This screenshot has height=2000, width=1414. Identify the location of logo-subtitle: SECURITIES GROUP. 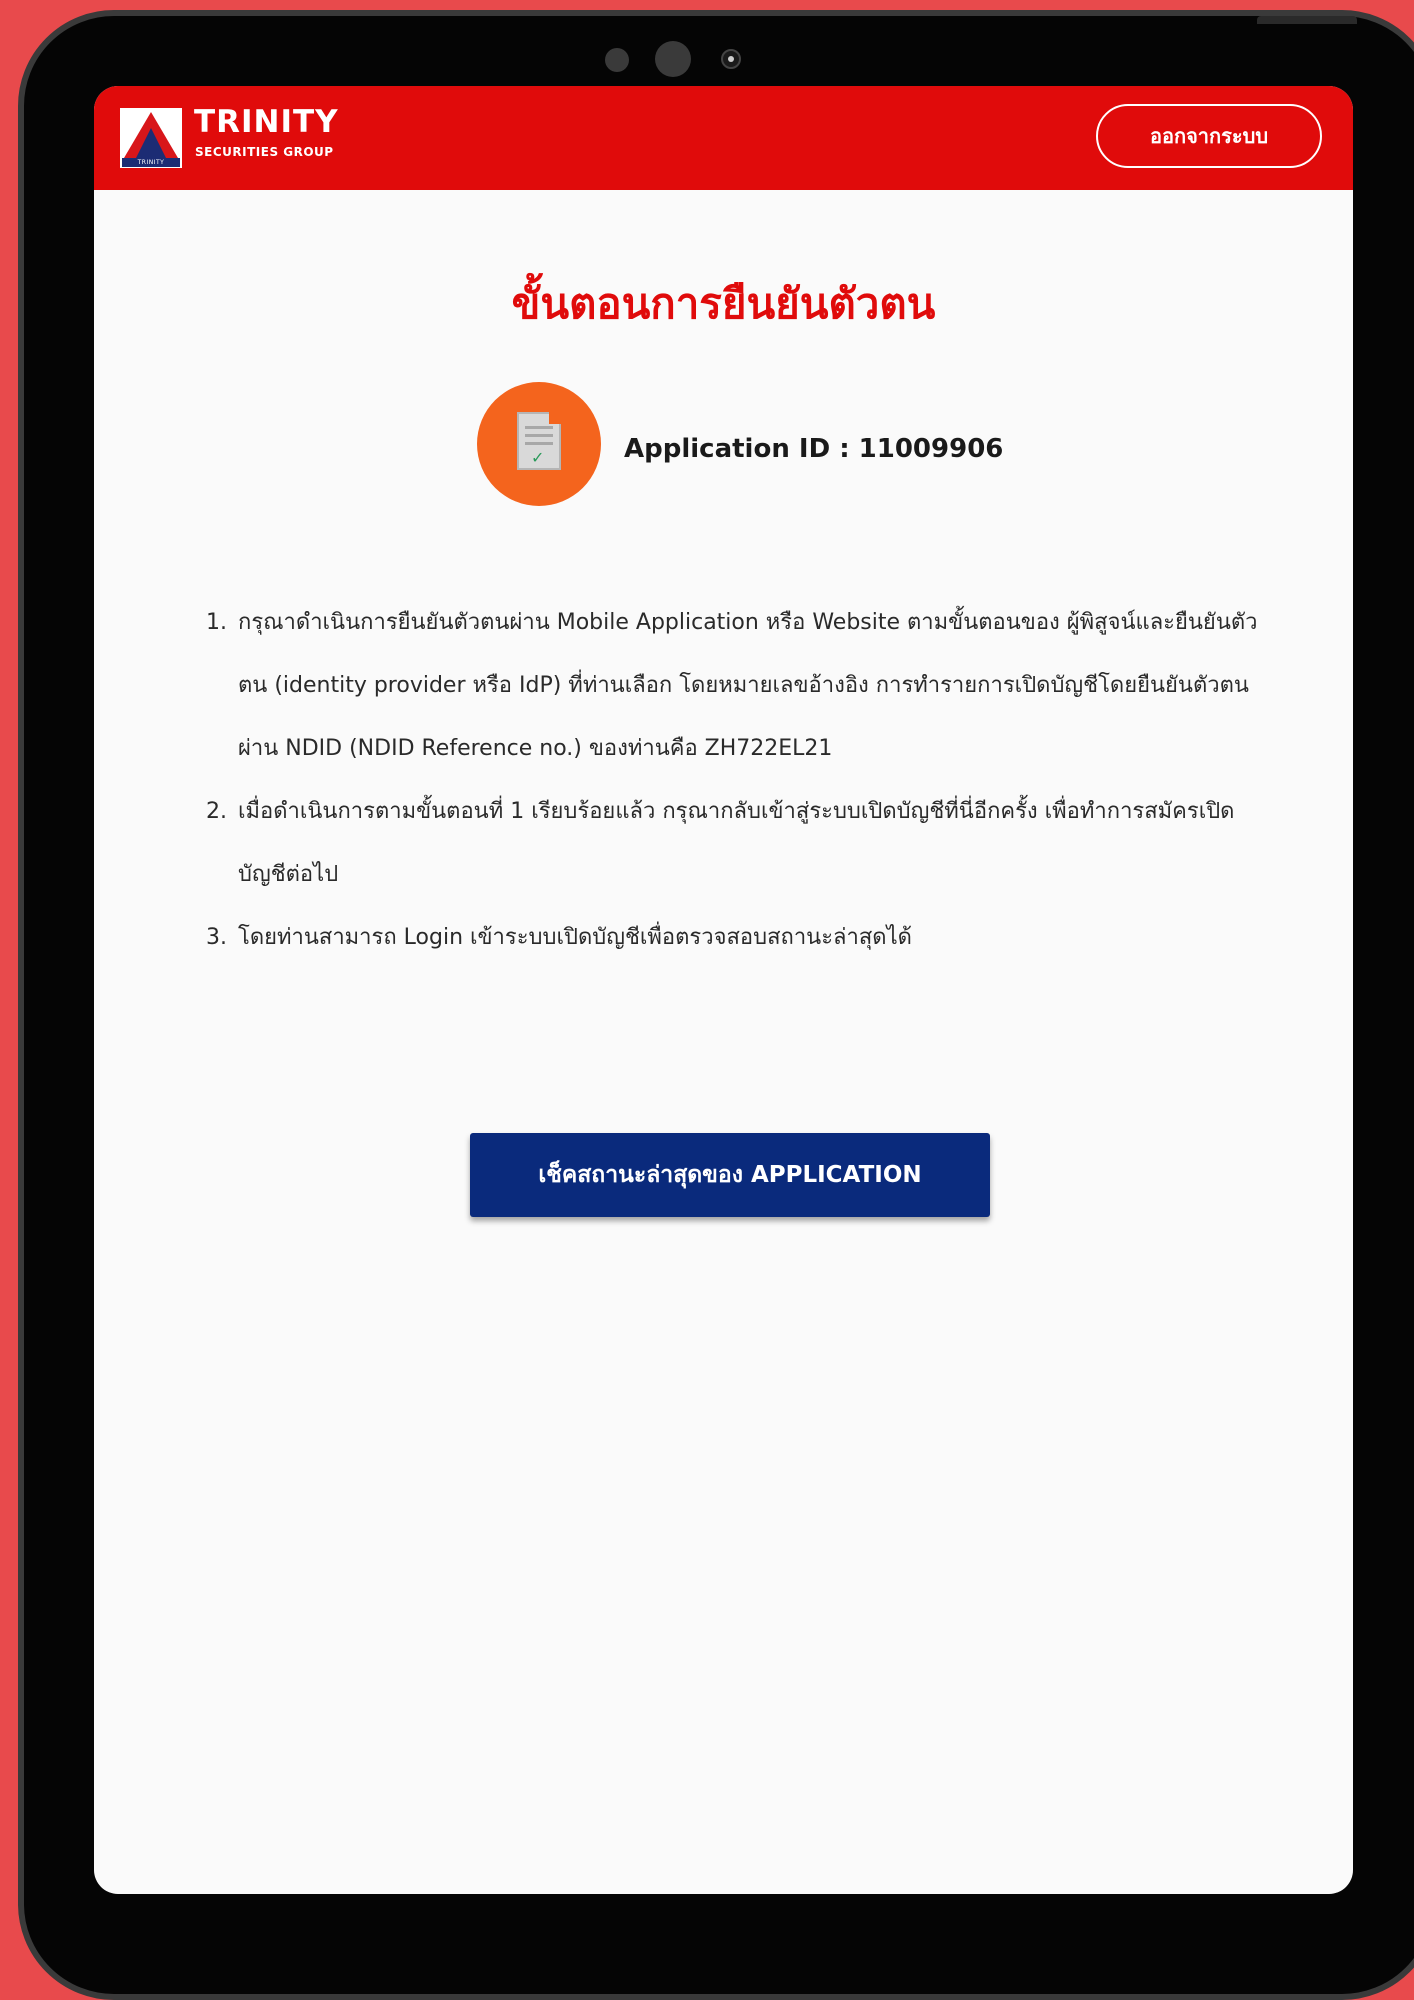
(264, 152).